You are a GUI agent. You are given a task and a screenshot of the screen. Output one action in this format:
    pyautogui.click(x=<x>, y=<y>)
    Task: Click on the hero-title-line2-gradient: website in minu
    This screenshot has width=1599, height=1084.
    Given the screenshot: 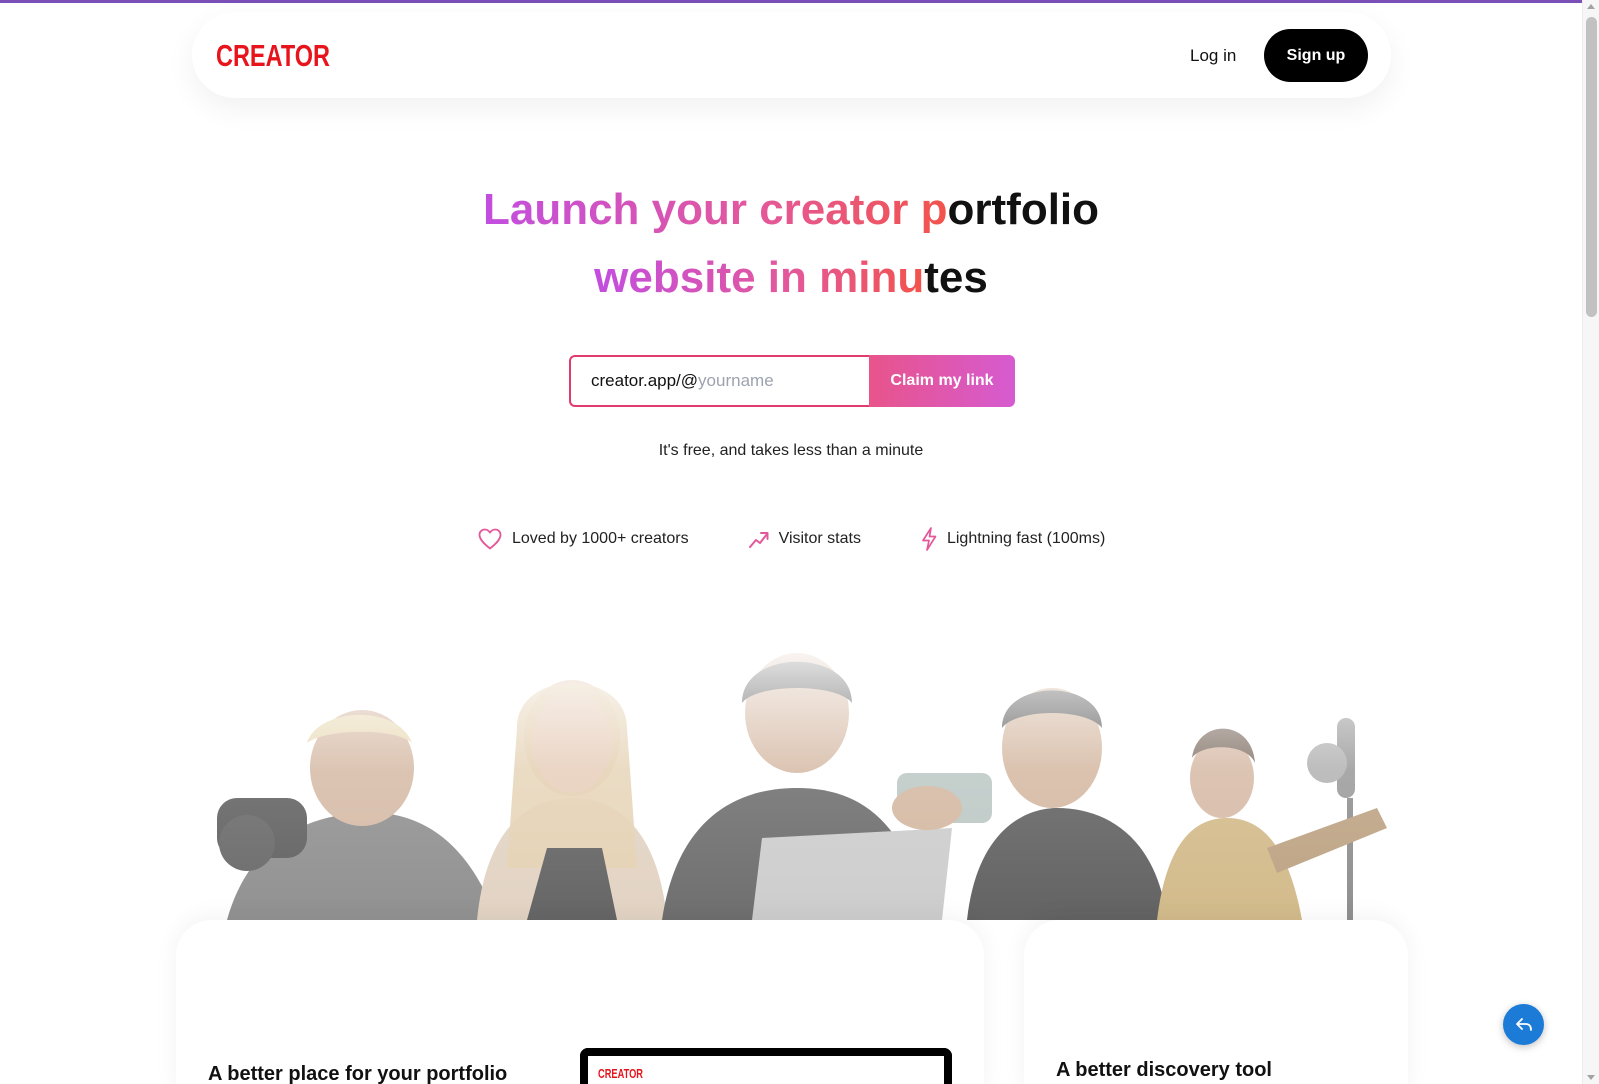 What is the action you would take?
    pyautogui.click(x=759, y=277)
    